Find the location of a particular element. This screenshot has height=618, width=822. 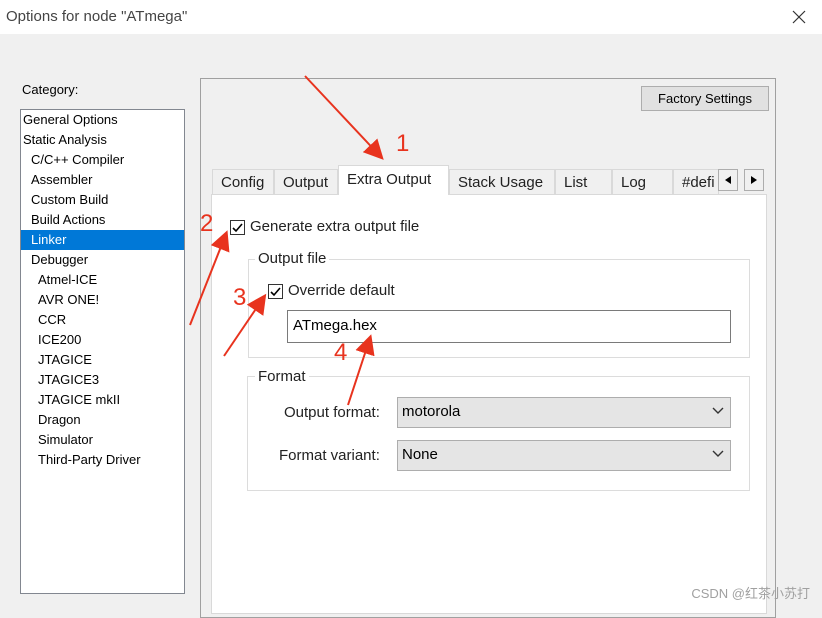

tab-log: Log is located at coordinates (642, 181).